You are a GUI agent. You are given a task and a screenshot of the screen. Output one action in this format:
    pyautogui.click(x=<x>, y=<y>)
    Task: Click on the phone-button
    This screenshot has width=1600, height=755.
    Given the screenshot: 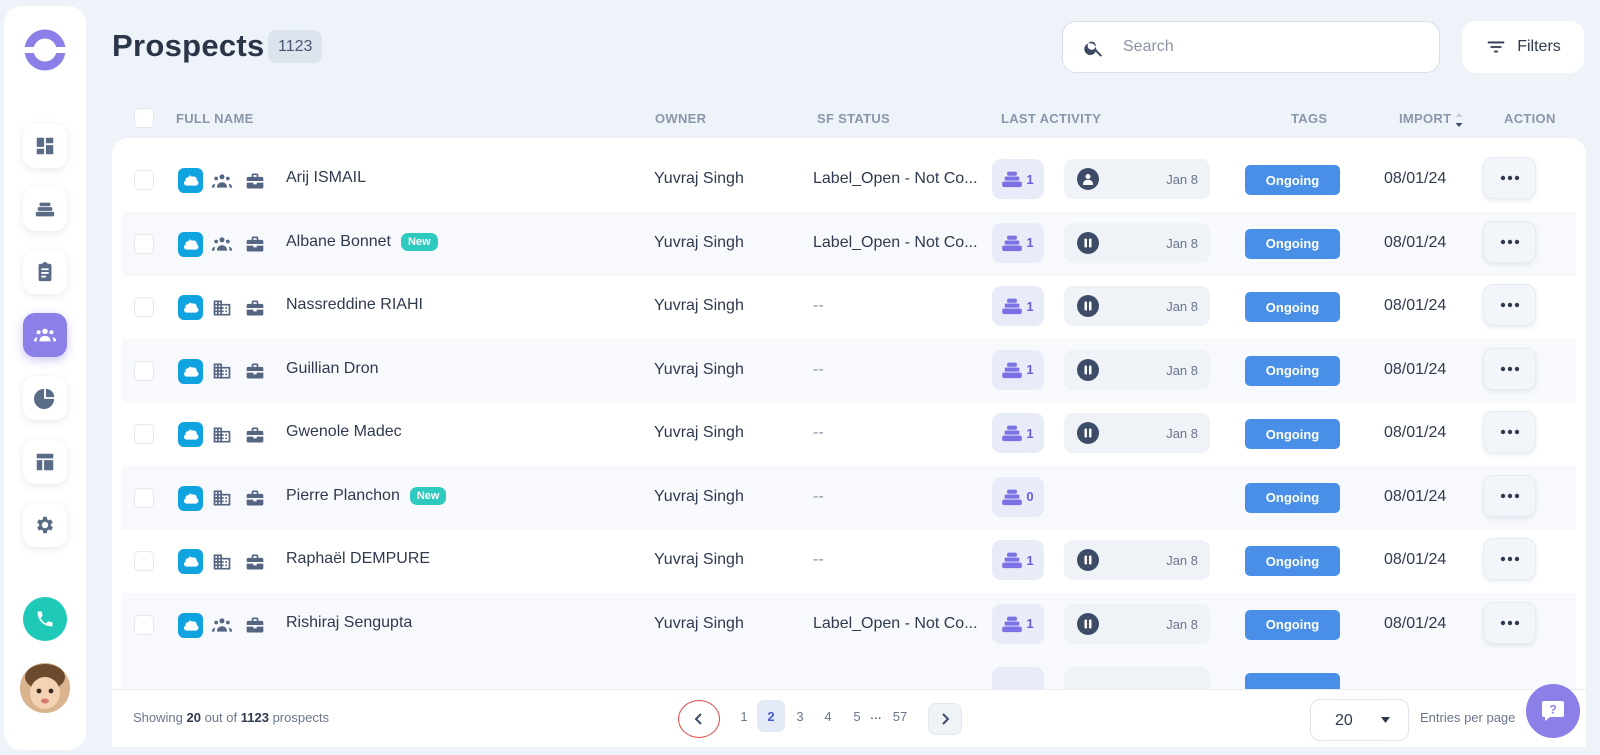 What is the action you would take?
    pyautogui.click(x=45, y=619)
    